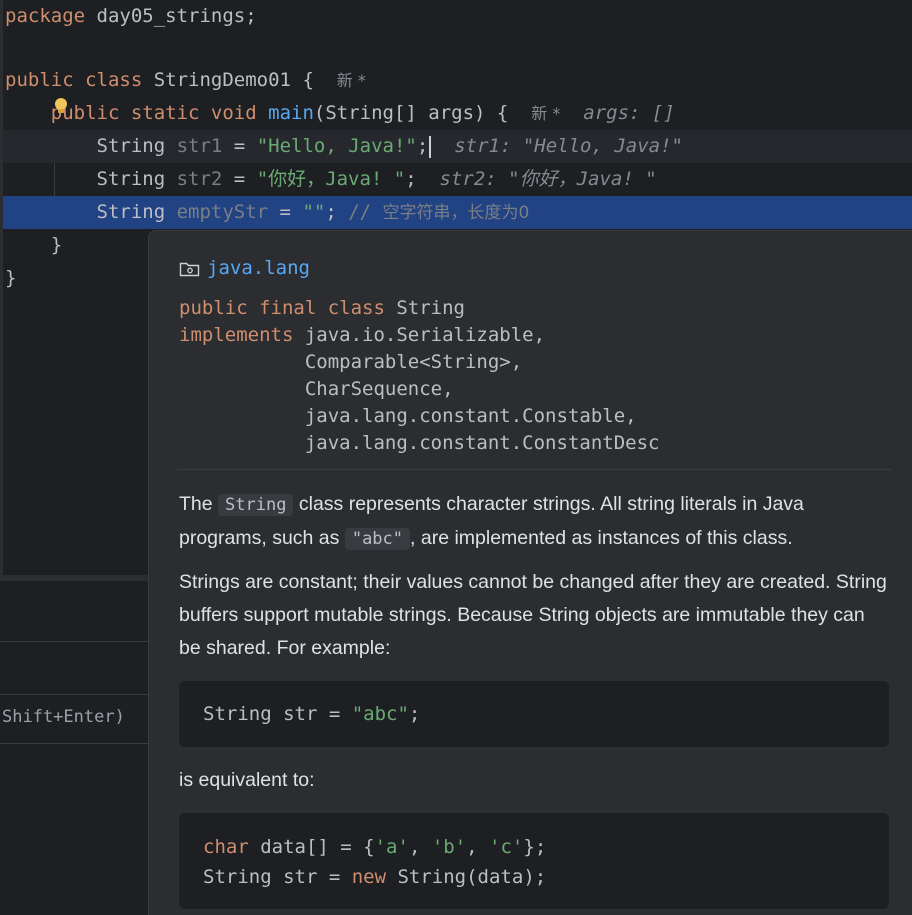 The height and width of the screenshot is (915, 912). I want to click on package-link: java.lang, so click(244, 268).